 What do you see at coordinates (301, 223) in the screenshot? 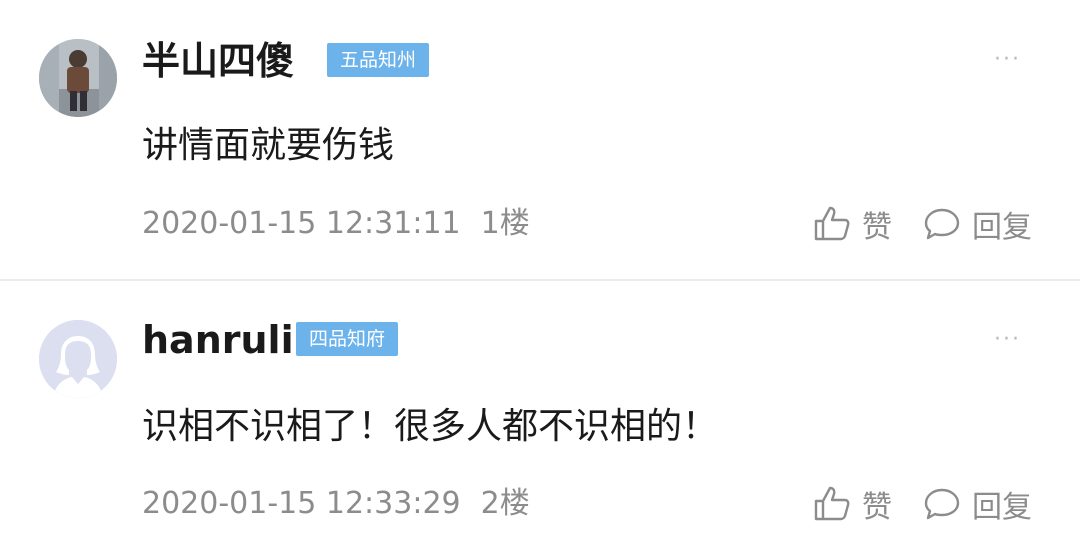
I see `timestamp: 2020-01-15 12:31:11` at bounding box center [301, 223].